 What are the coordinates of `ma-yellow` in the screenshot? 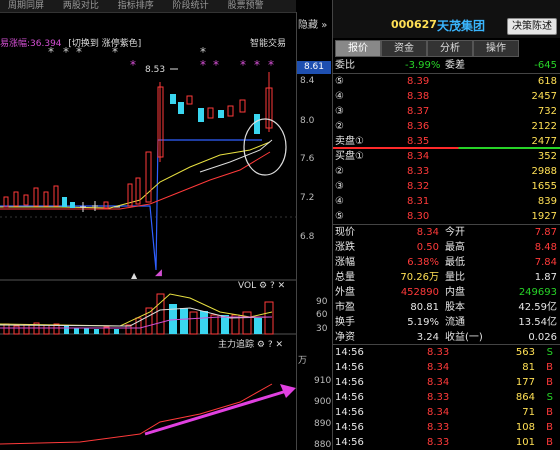 It's located at (135, 175).